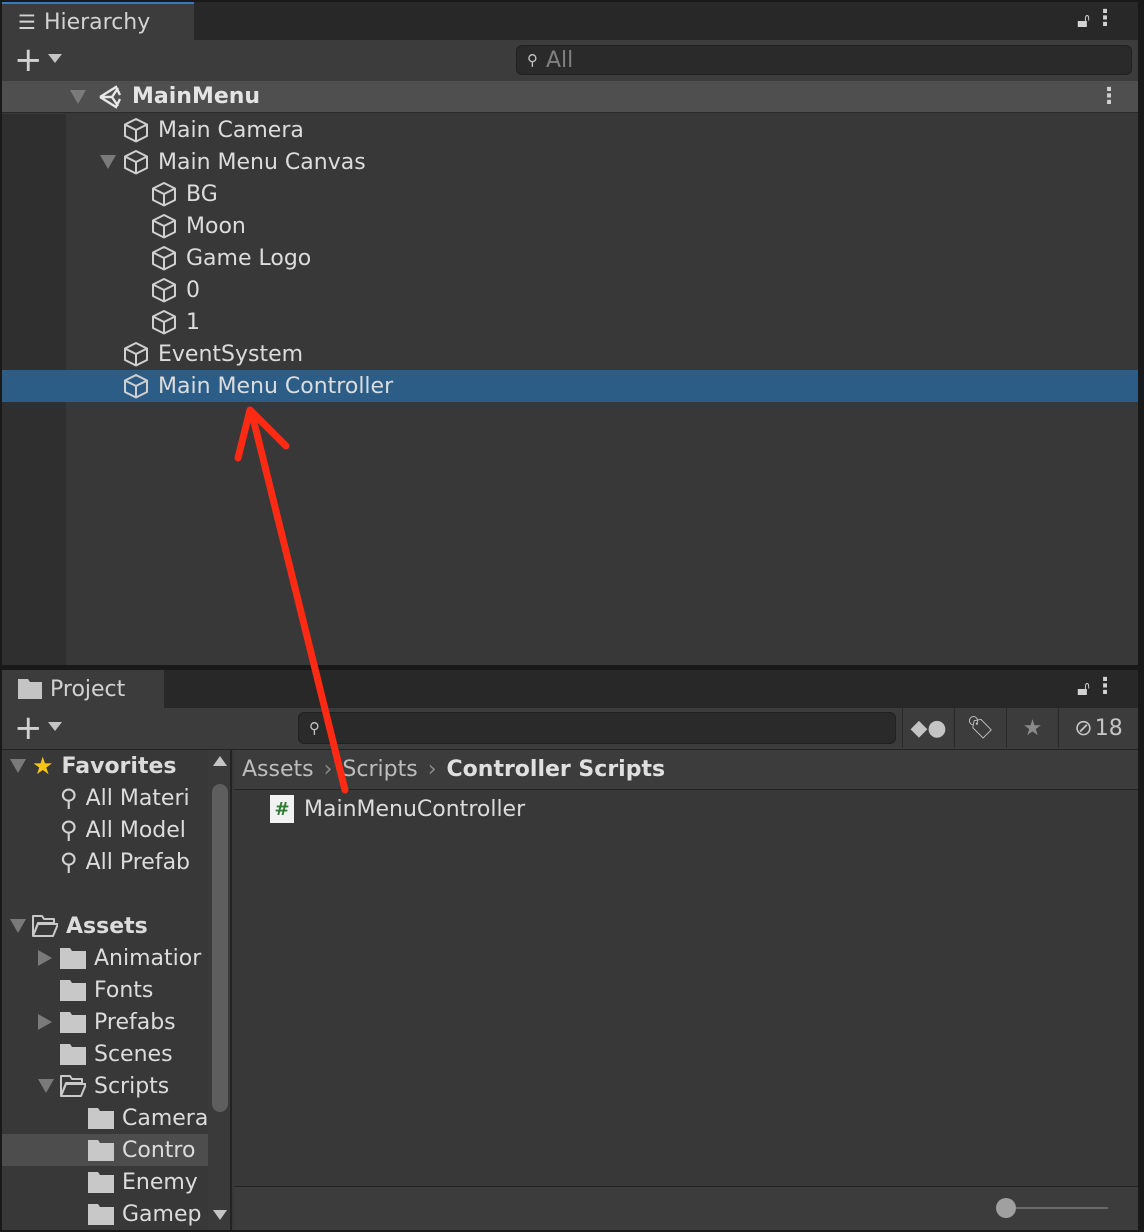 The height and width of the screenshot is (1232, 1144). What do you see at coordinates (278, 769) in the screenshot?
I see `breadcrumb-item: Assets` at bounding box center [278, 769].